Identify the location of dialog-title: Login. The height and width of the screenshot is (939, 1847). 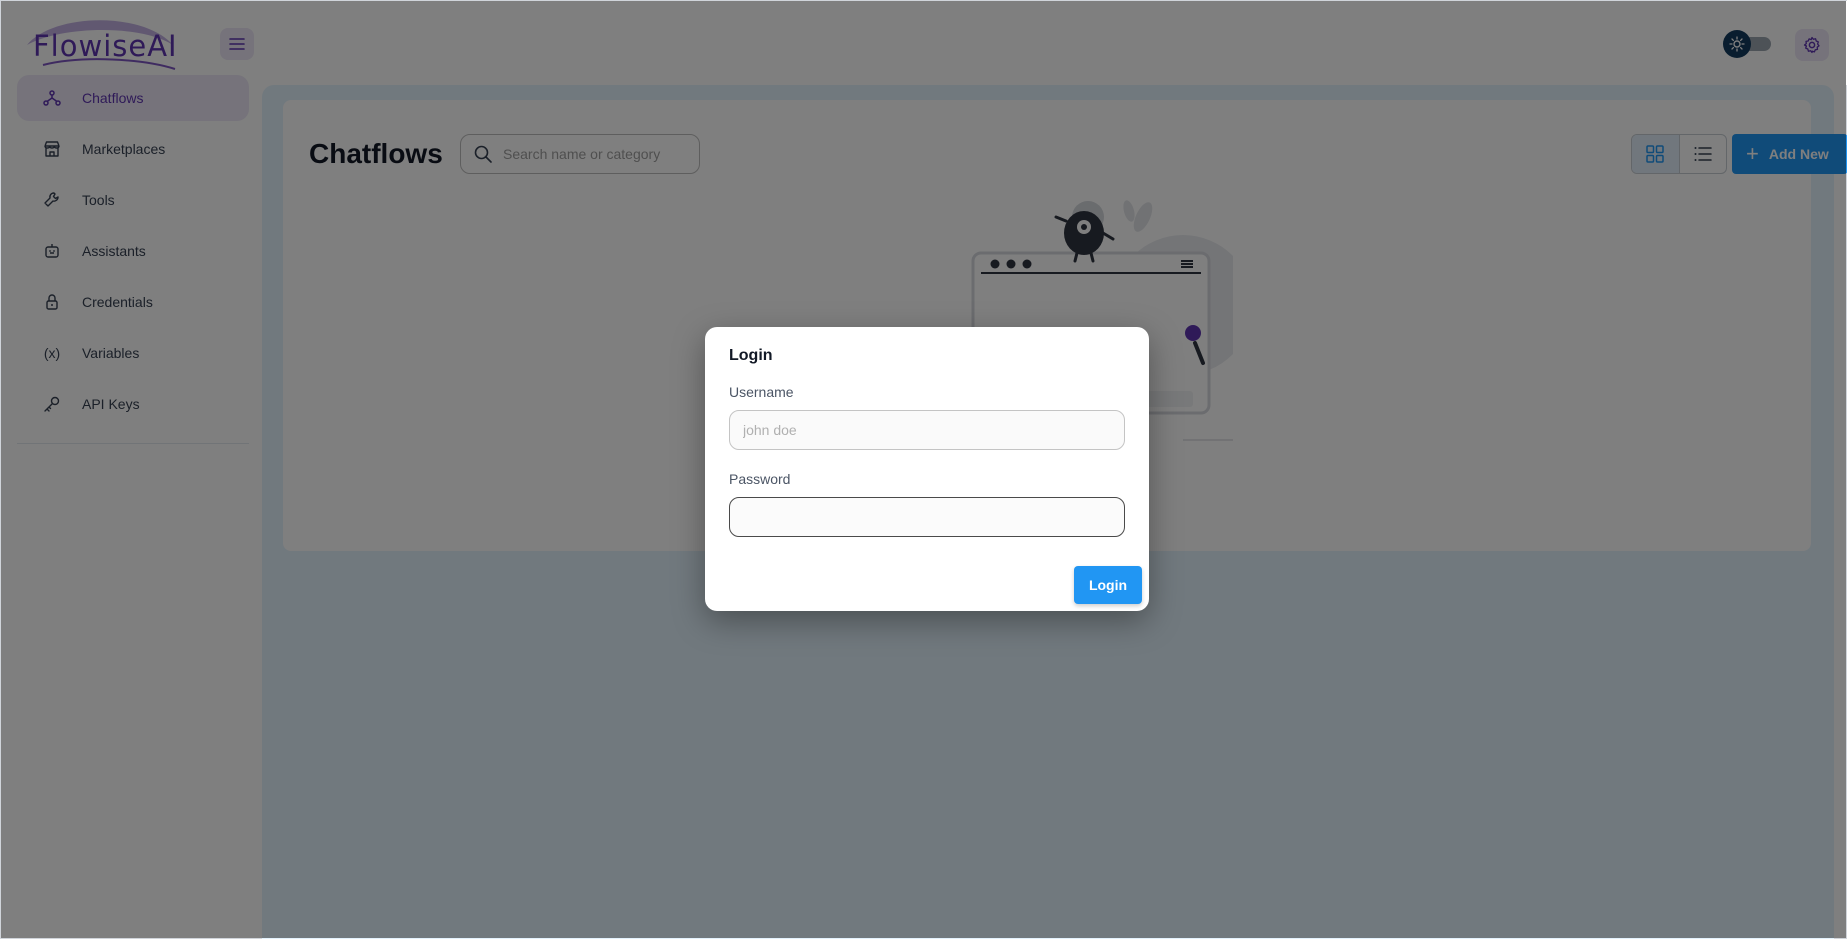
(751, 355).